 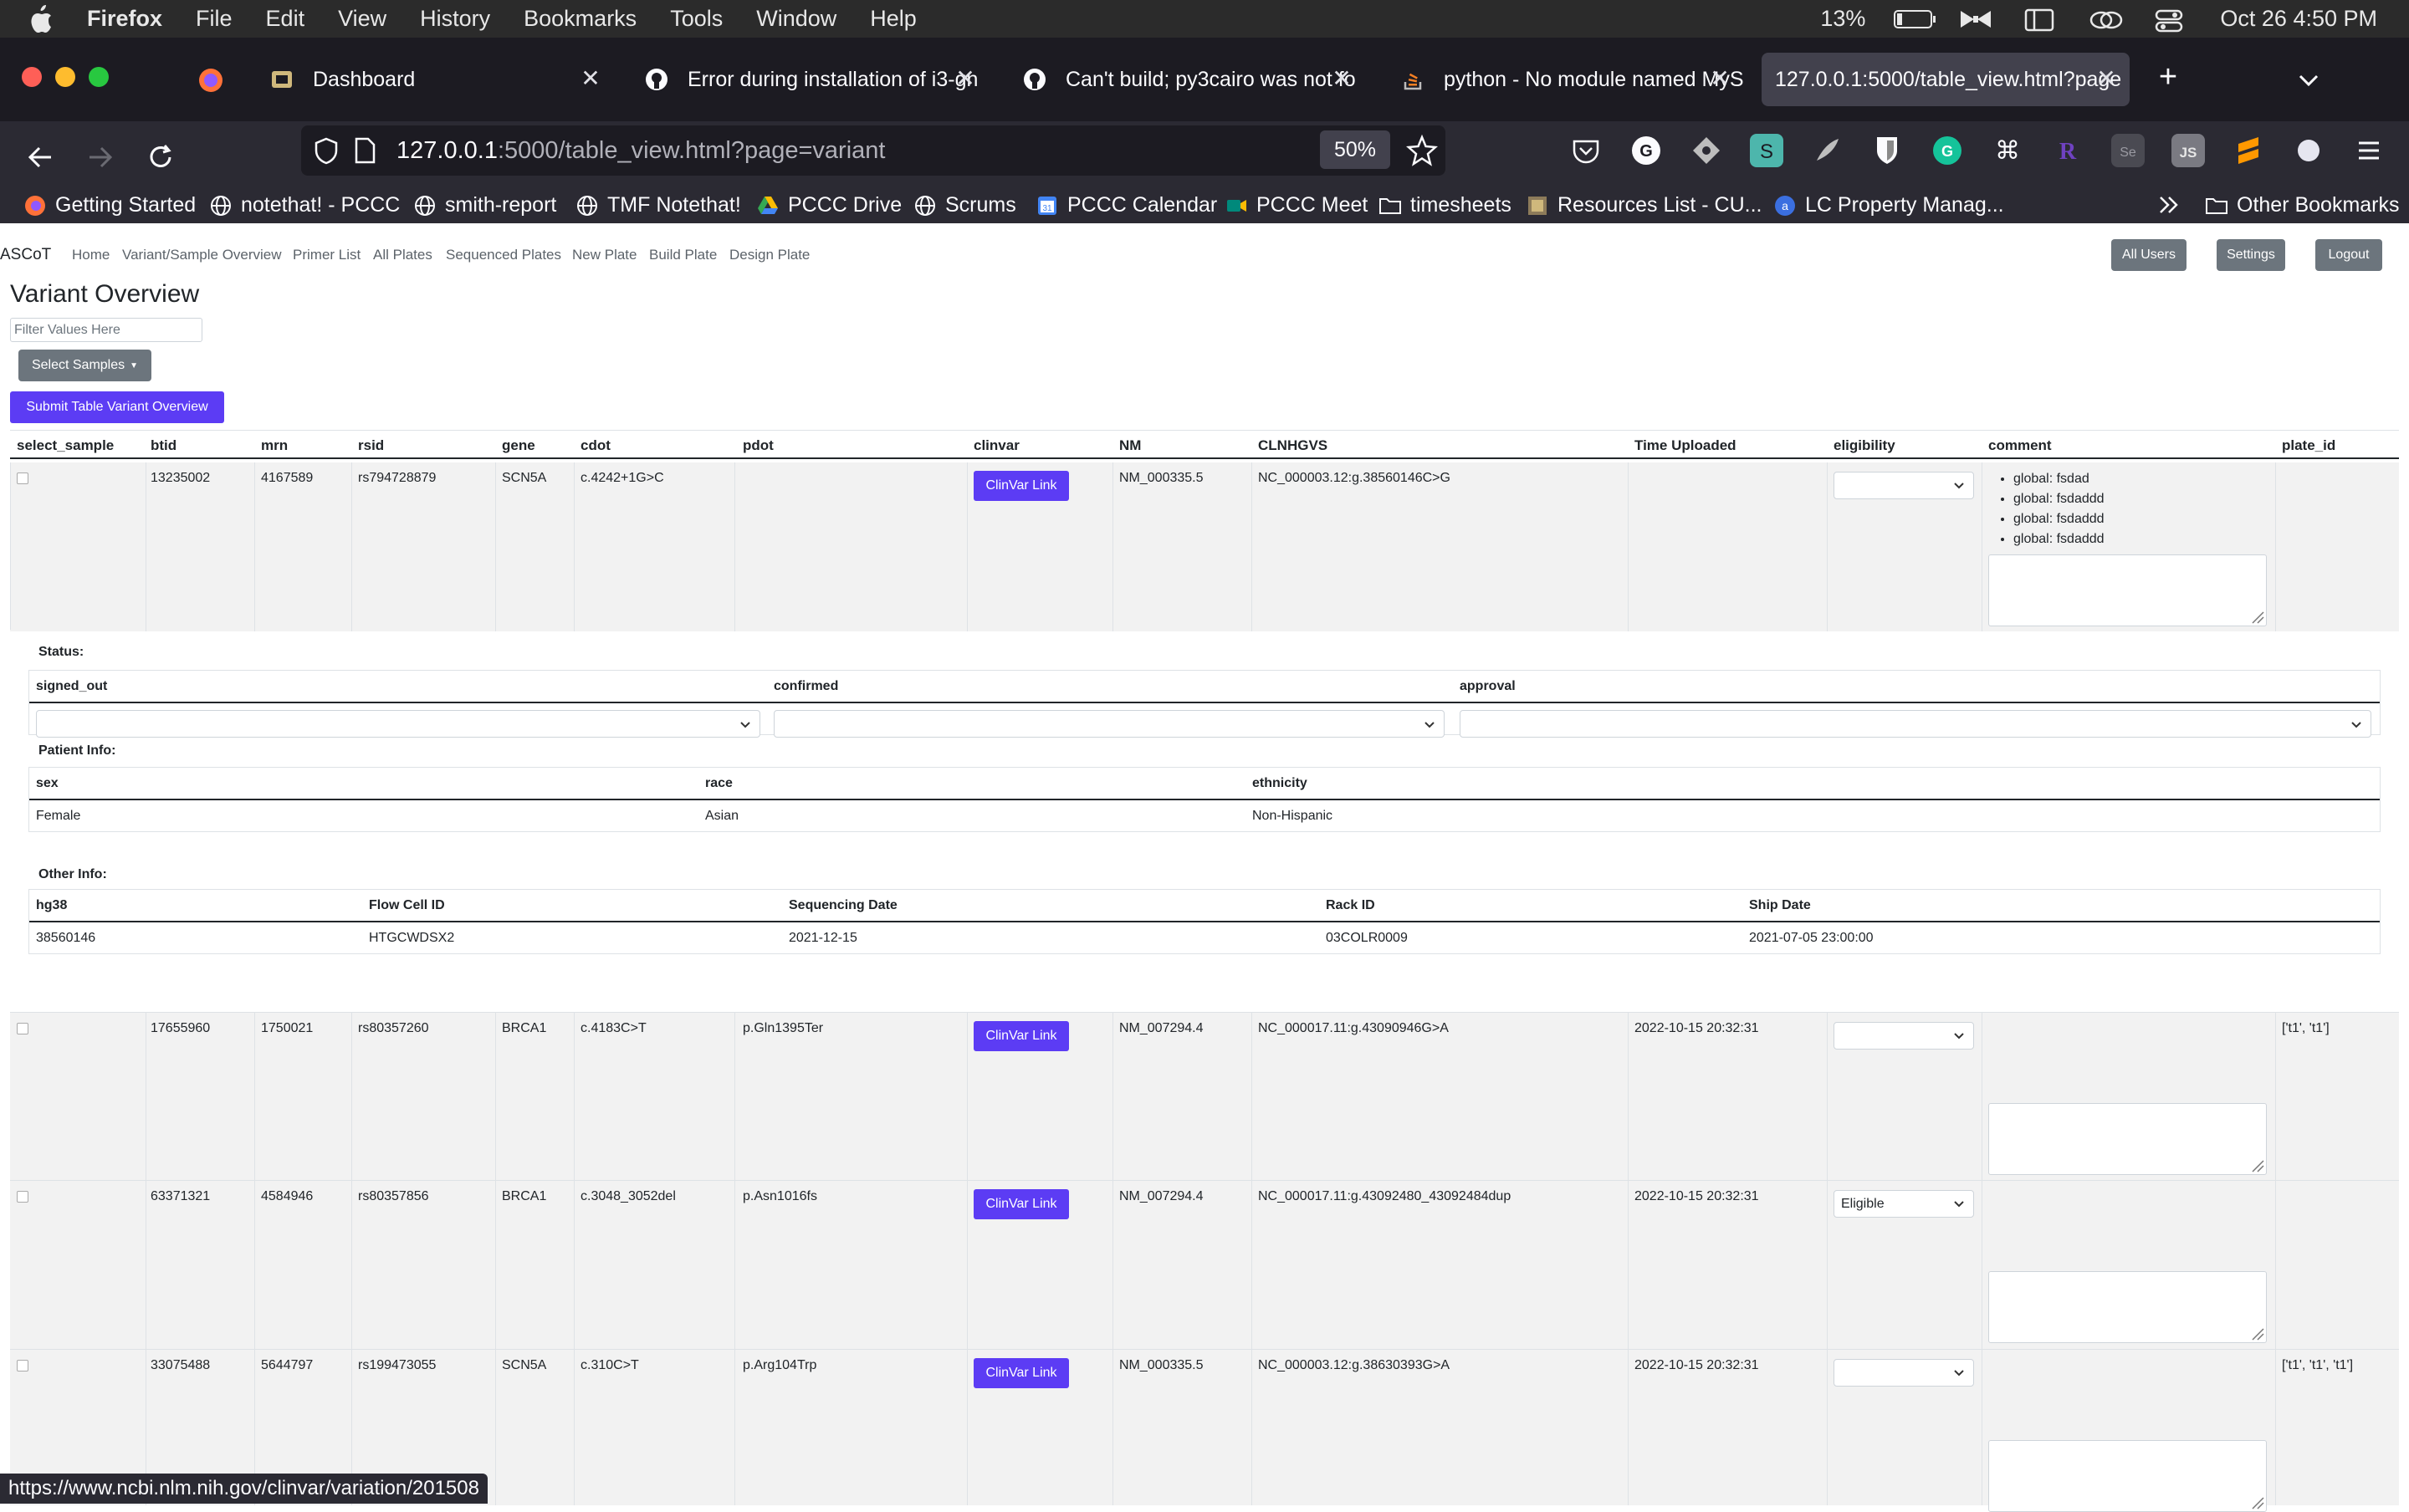 I want to click on menu-tools: Tools, so click(x=696, y=19).